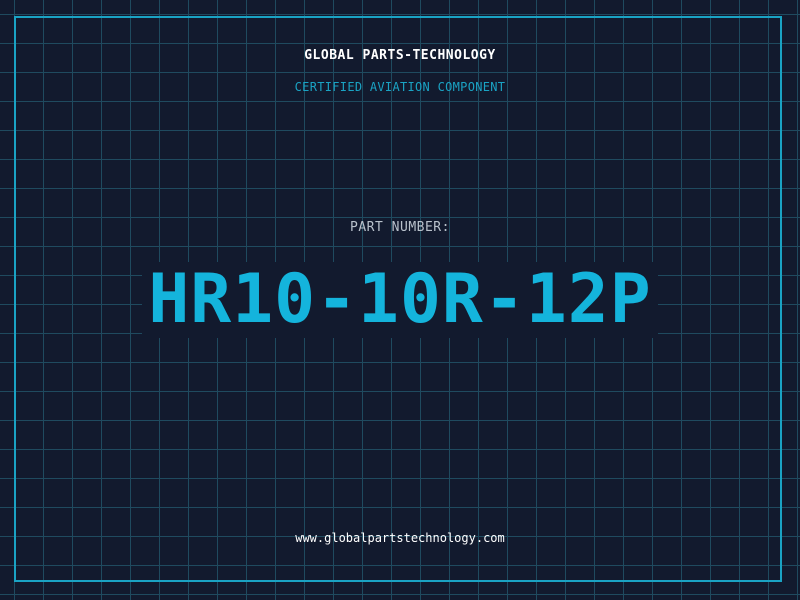  What do you see at coordinates (400, 538) in the screenshot?
I see `website-link: www.globalpartstechnology.com` at bounding box center [400, 538].